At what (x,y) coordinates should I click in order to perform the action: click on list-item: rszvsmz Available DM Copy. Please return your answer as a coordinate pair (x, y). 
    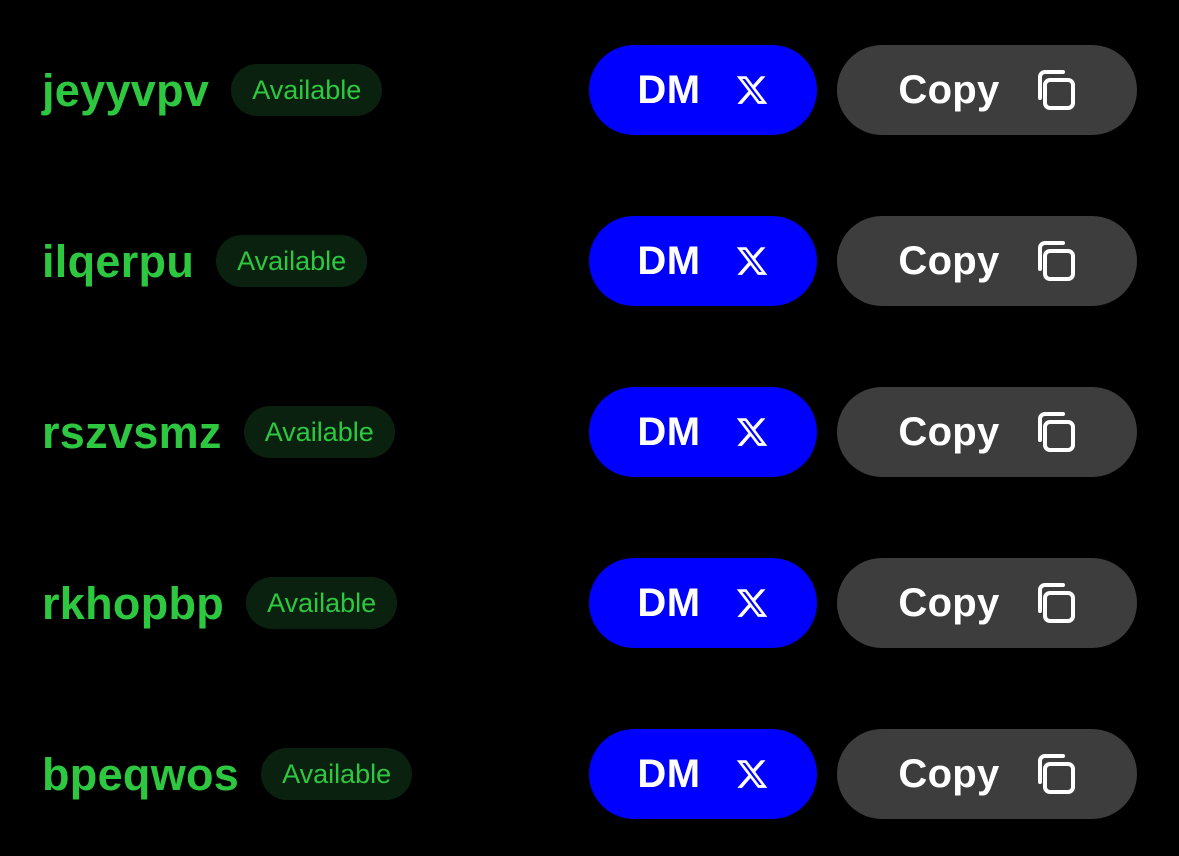
    Looking at the image, I should click on (589, 432).